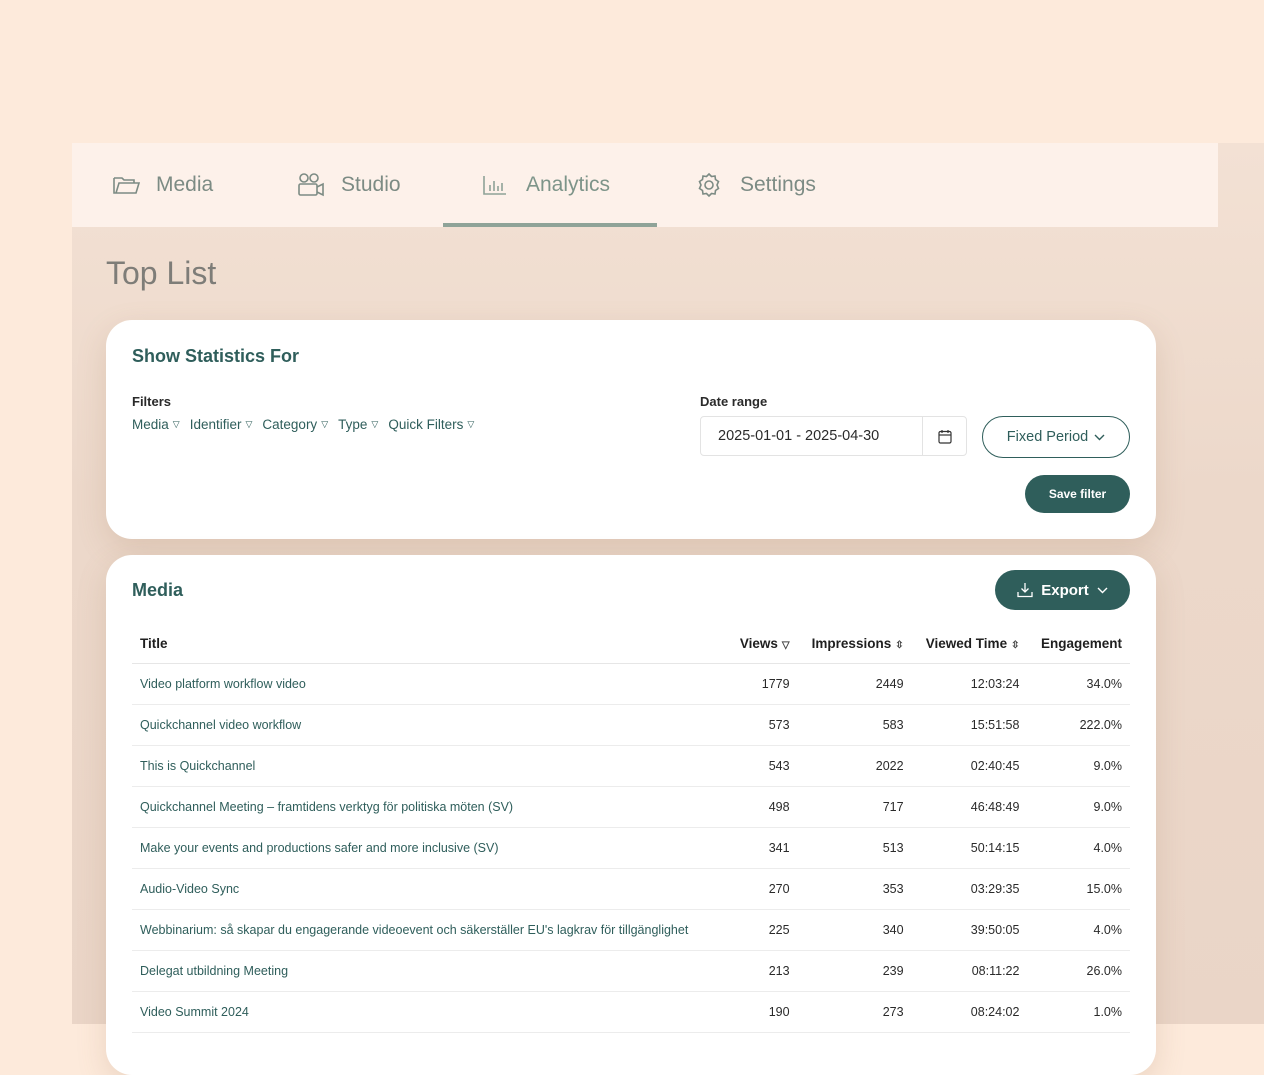 The width and height of the screenshot is (1264, 1075). What do you see at coordinates (1078, 1012) in the screenshot?
I see `cell-engagement: 1.0%` at bounding box center [1078, 1012].